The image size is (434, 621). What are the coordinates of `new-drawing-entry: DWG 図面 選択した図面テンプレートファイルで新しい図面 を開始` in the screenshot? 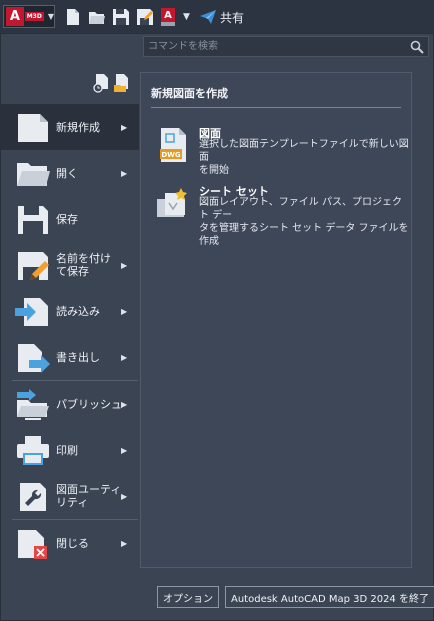 It's located at (282, 150).